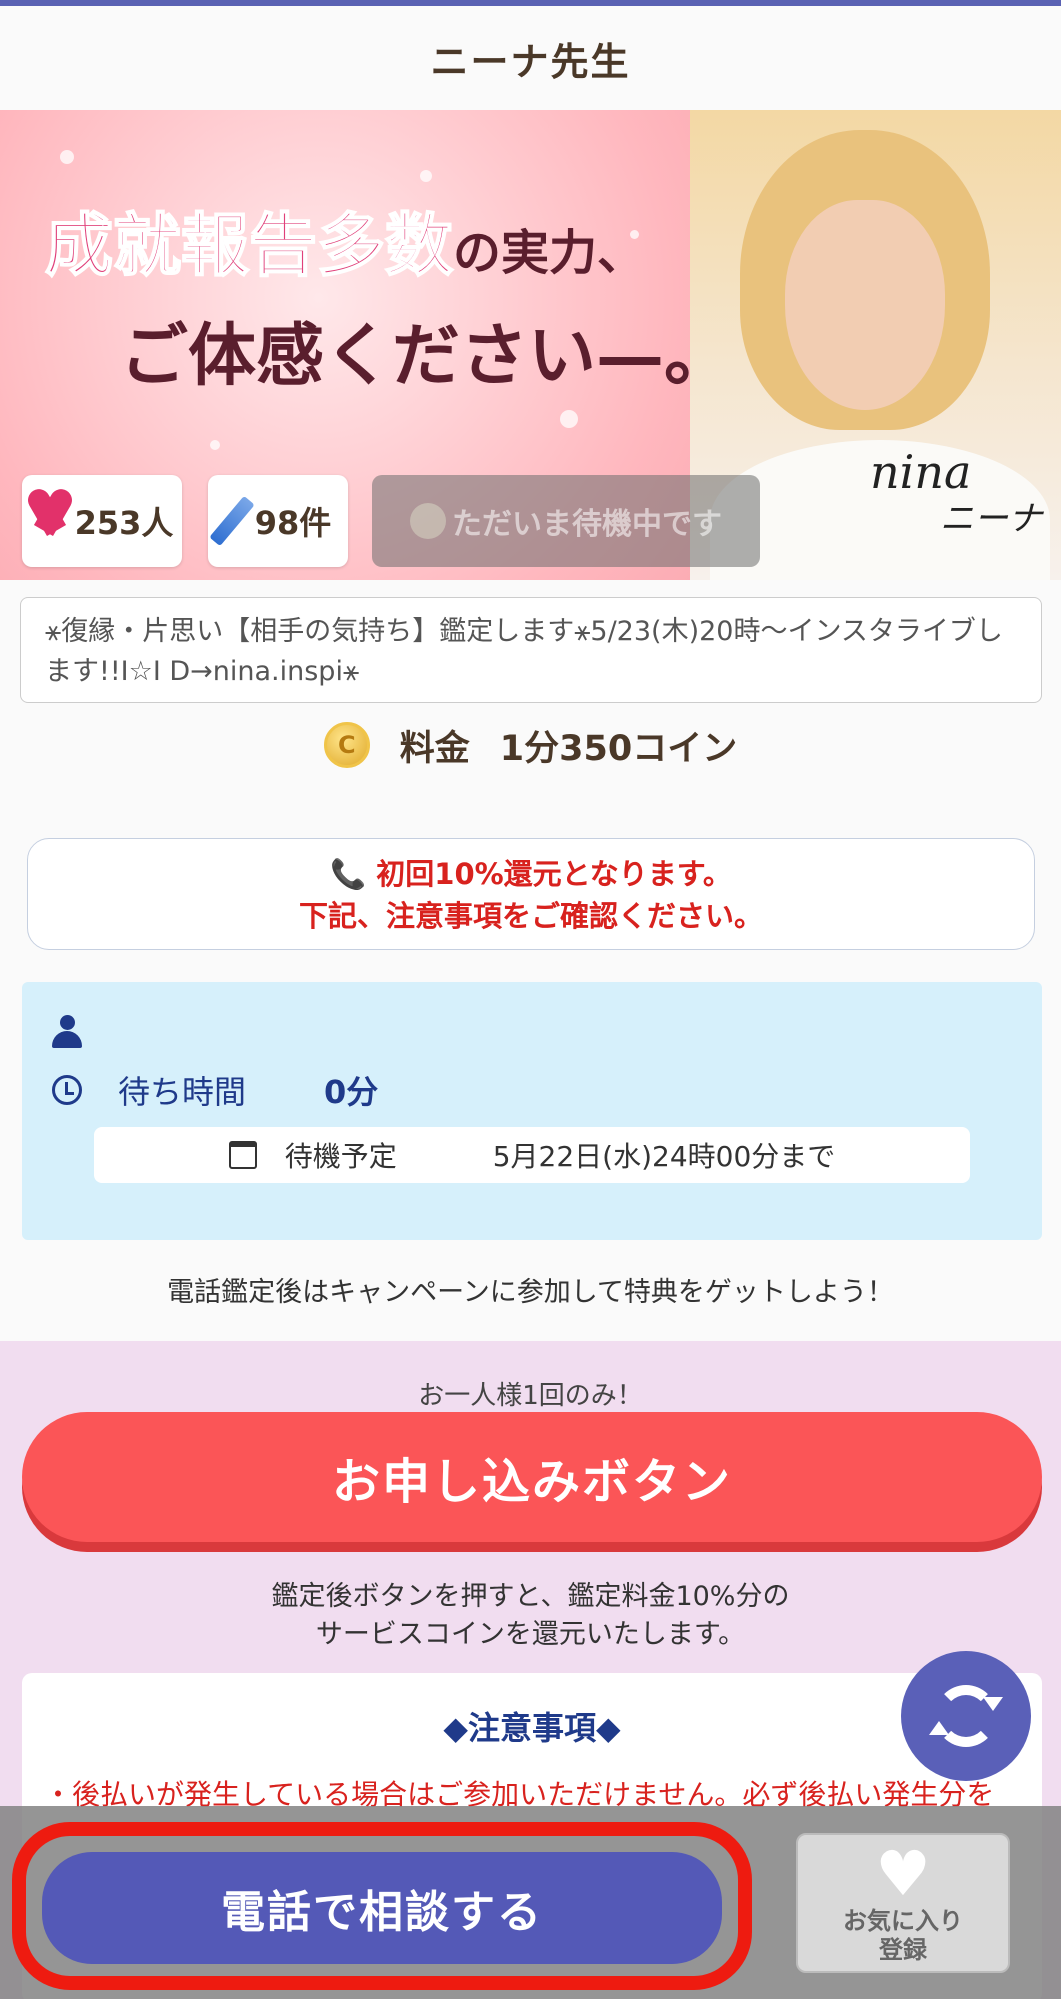 The width and height of the screenshot is (1061, 1999). I want to click on banner-headline-line2: ご体感ください—。, so click(426, 356).